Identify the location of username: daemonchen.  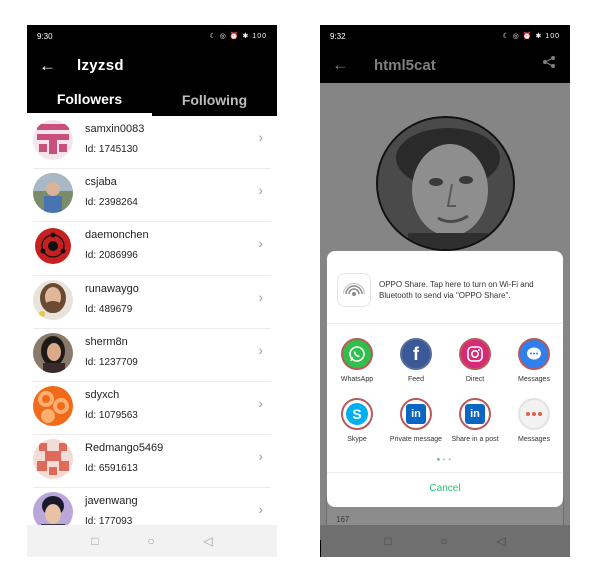
(117, 235).